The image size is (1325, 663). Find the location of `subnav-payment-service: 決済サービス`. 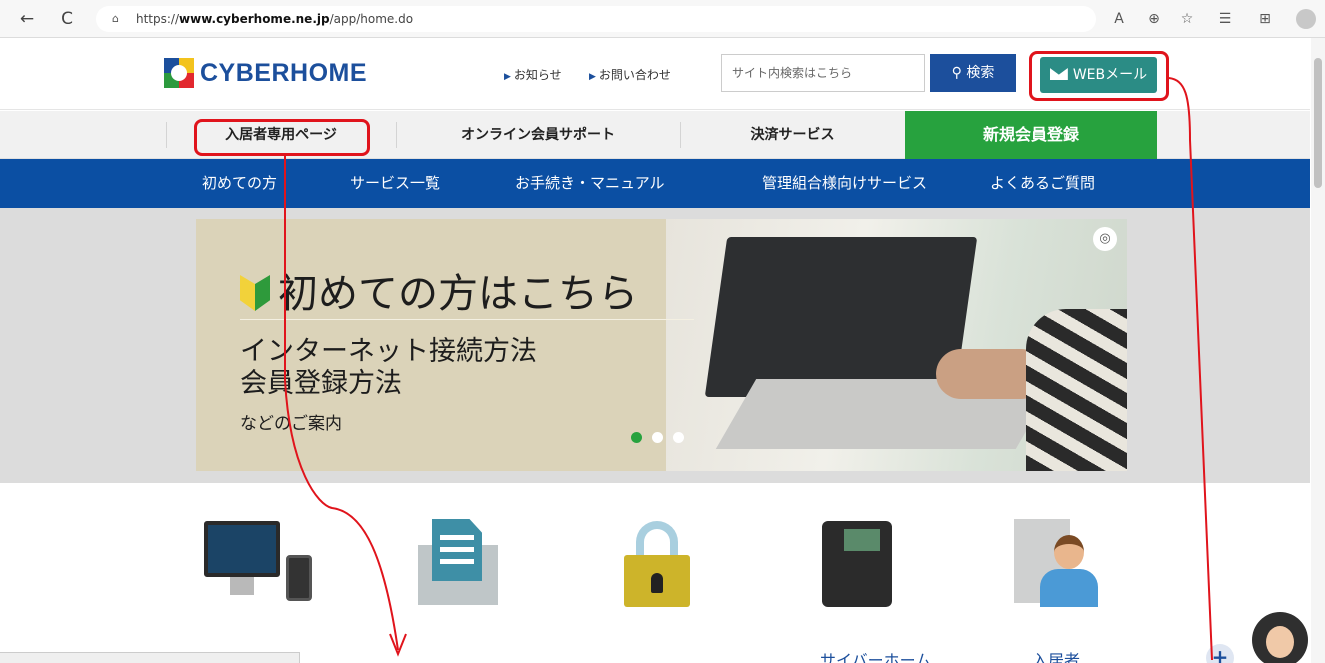

subnav-payment-service: 決済サービス is located at coordinates (792, 135).